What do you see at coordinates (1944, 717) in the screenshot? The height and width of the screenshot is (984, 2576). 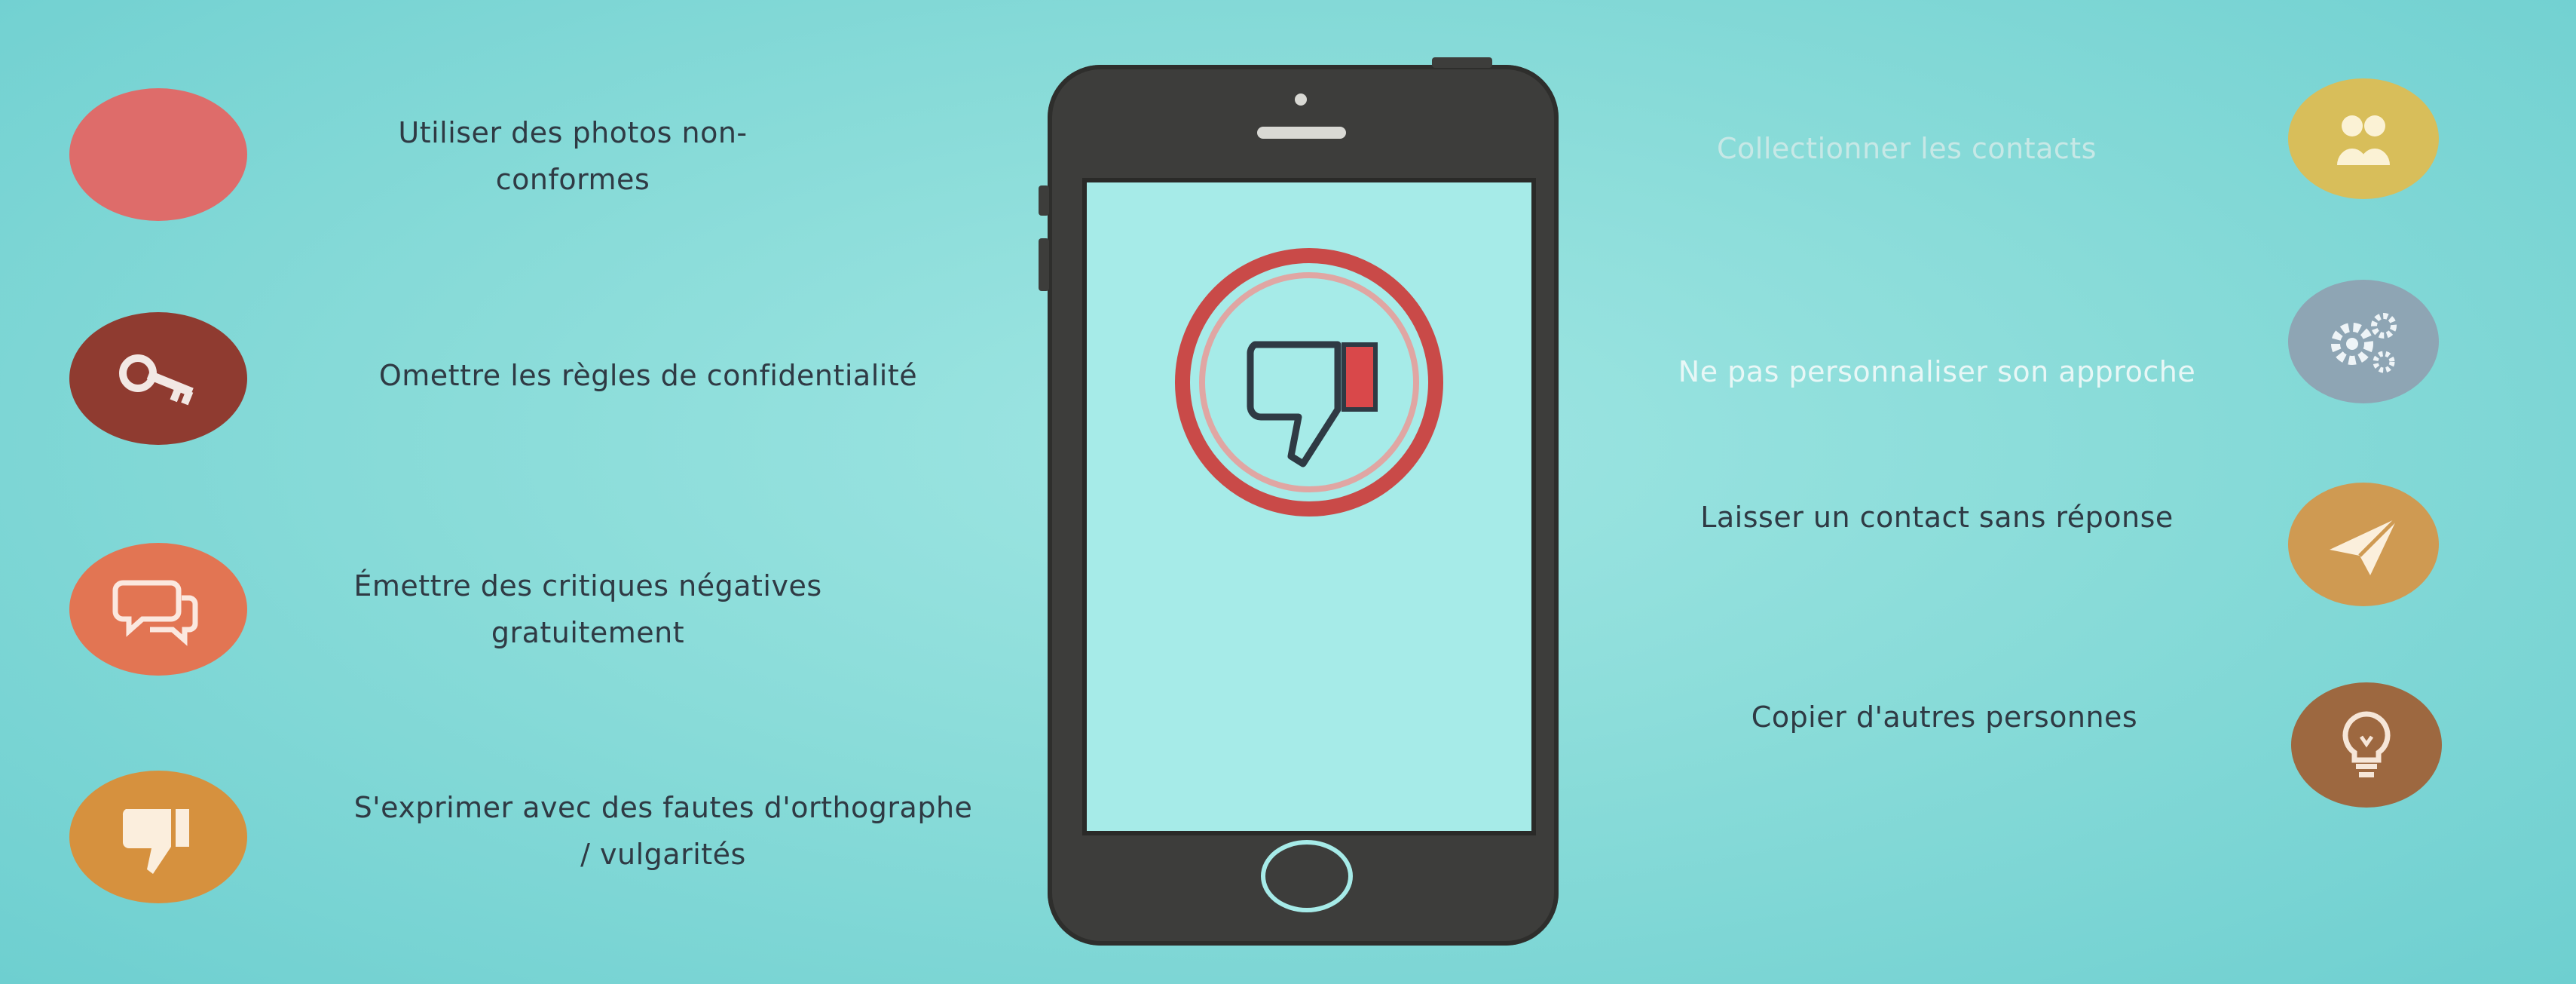 I see `item-text-copier: Copier d'autres personnes` at bounding box center [1944, 717].